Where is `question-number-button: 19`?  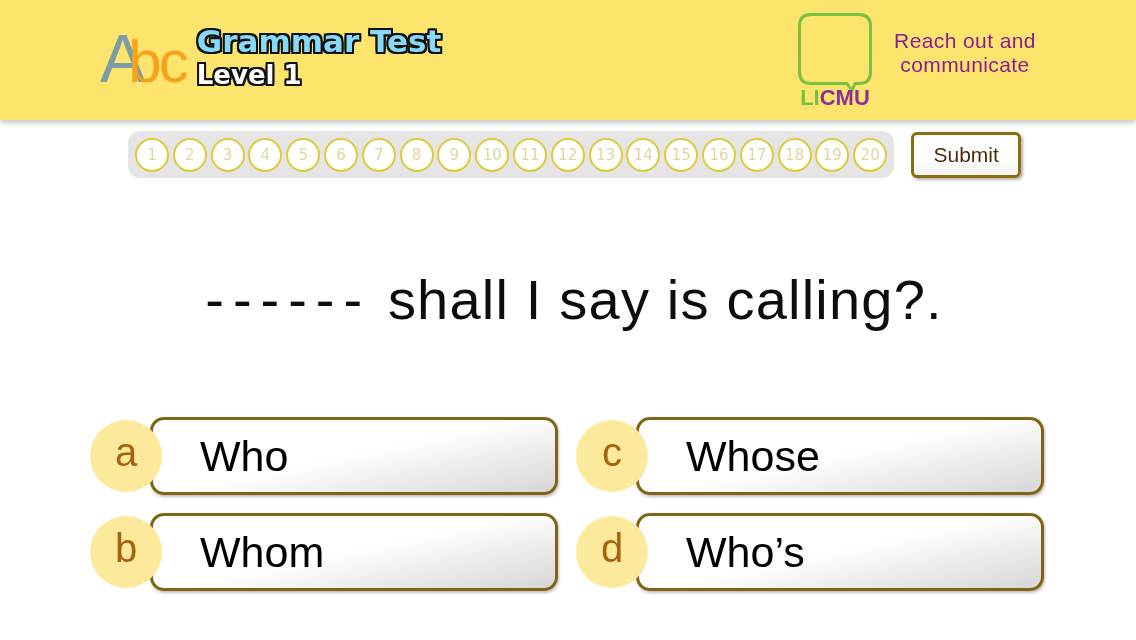
question-number-button: 19 is located at coordinates (832, 154).